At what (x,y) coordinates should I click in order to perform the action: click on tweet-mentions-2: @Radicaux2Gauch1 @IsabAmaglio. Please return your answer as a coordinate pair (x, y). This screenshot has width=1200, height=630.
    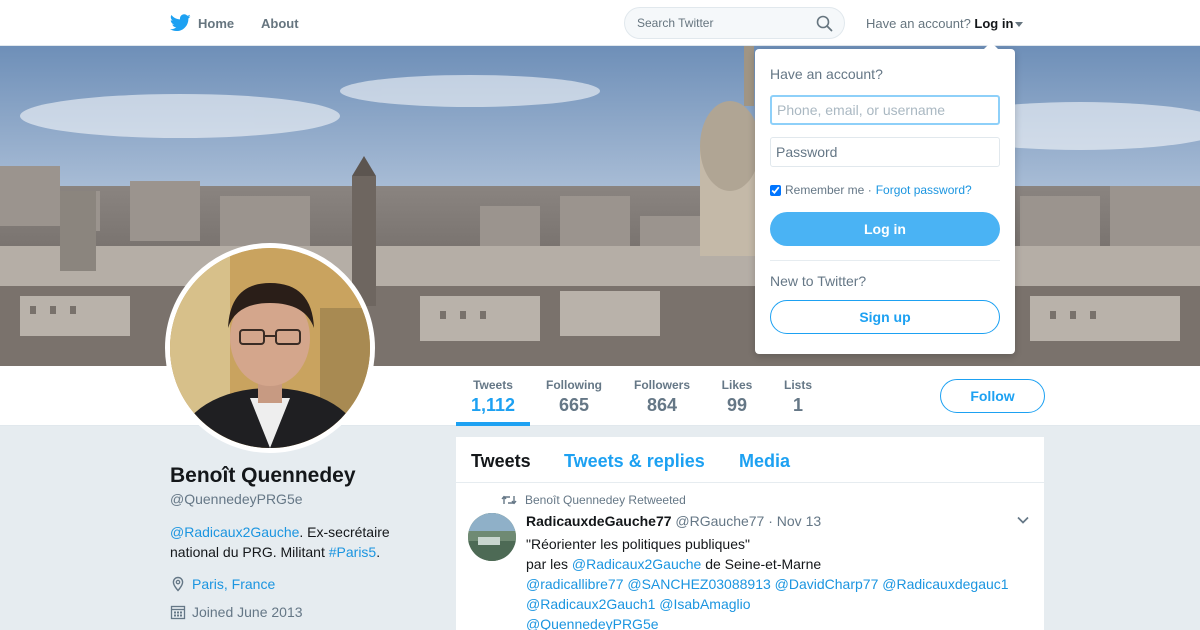
    Looking at the image, I should click on (776, 604).